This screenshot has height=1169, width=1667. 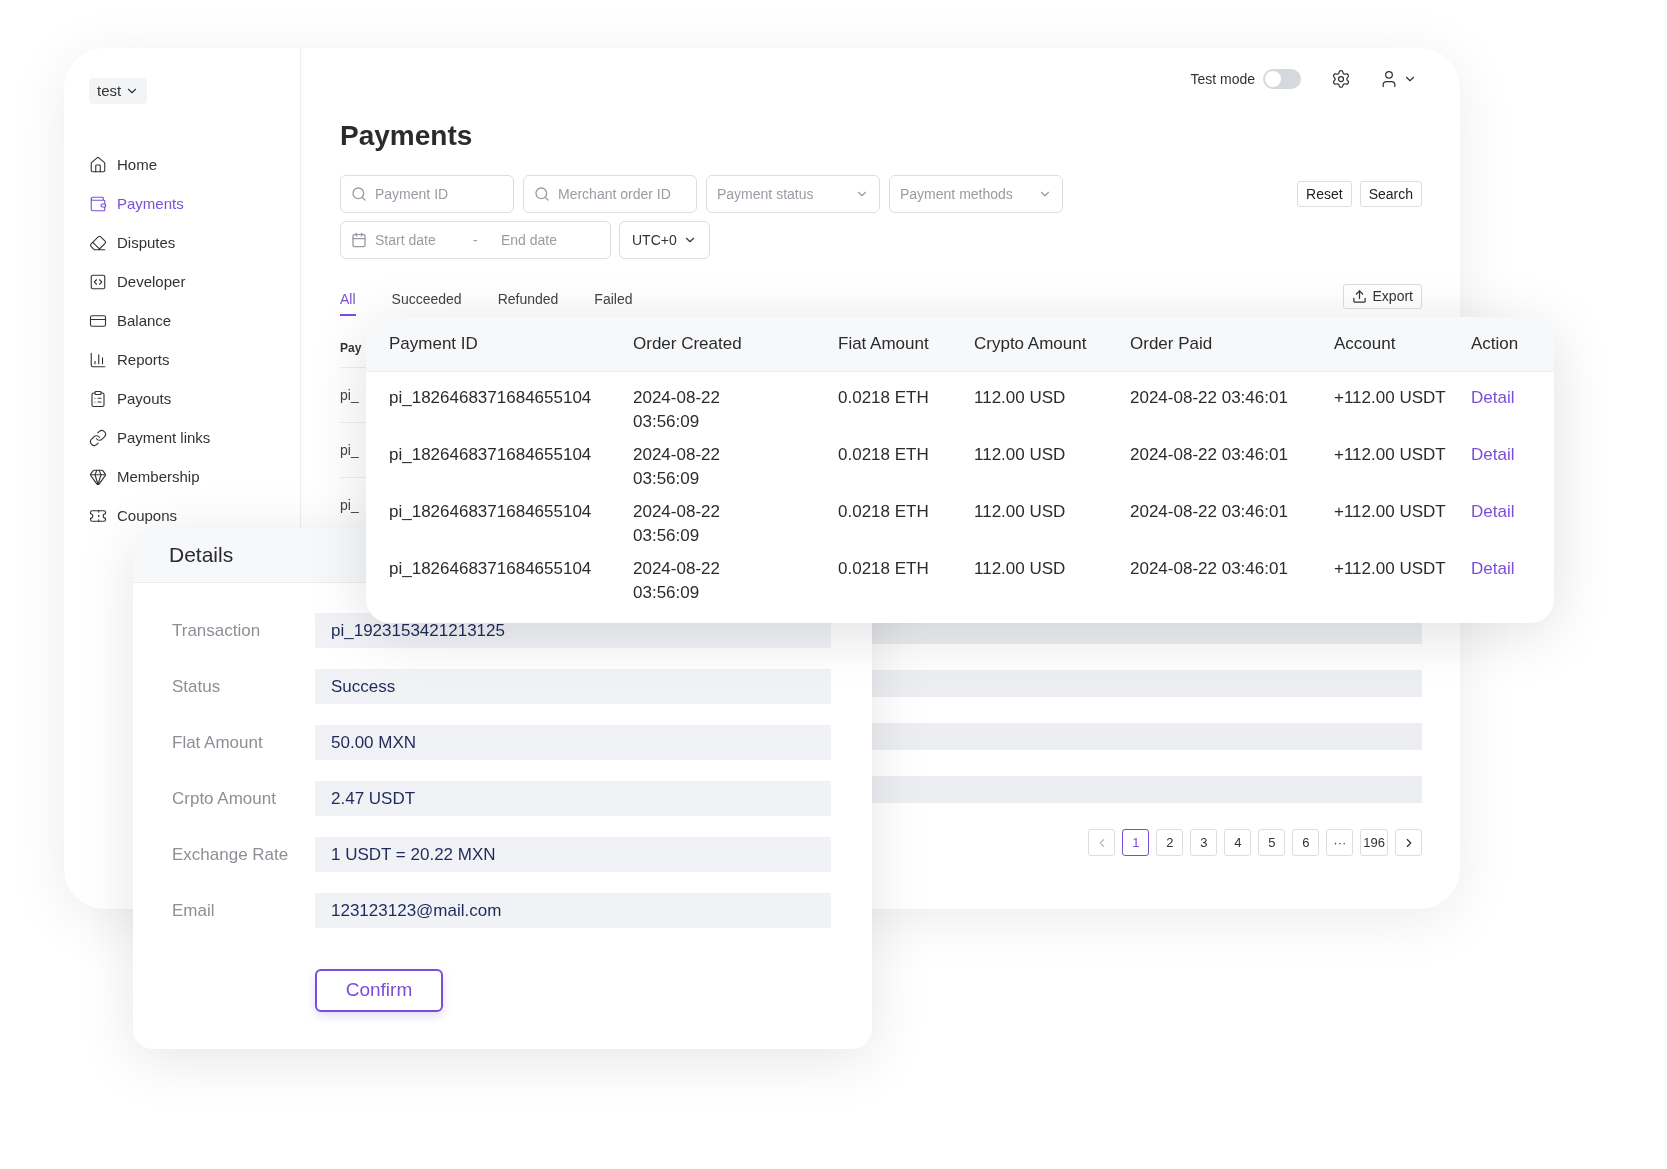 What do you see at coordinates (528, 300) in the screenshot?
I see `filter-tab: Refunded` at bounding box center [528, 300].